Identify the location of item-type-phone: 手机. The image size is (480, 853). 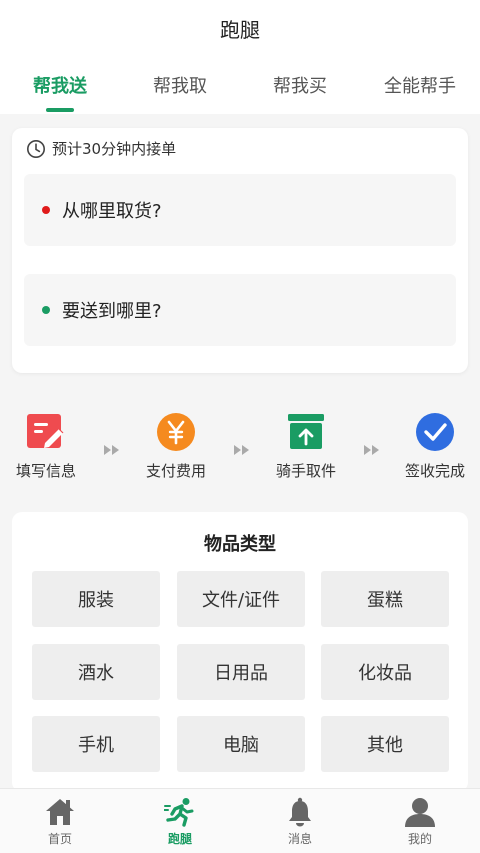
(96, 744).